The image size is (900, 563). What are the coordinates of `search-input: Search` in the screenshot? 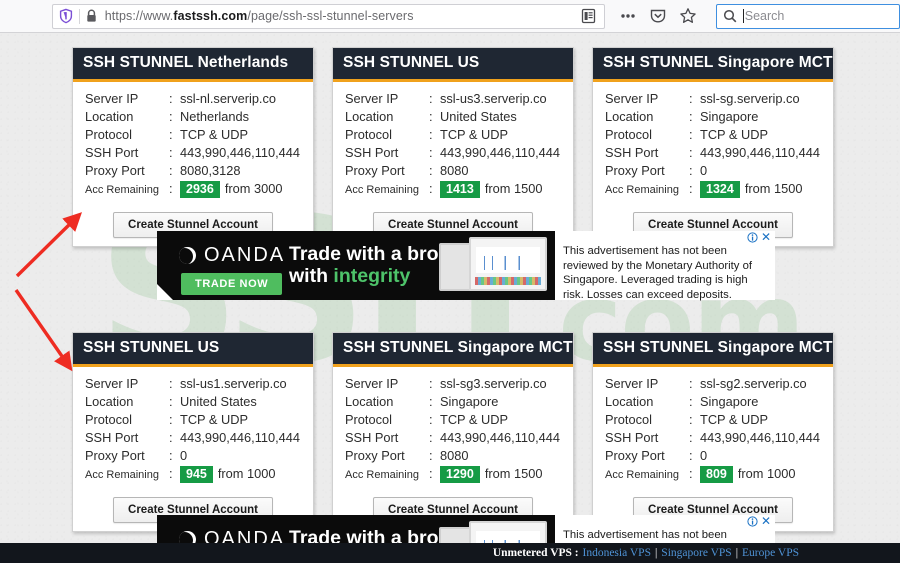 It's located at (807, 16).